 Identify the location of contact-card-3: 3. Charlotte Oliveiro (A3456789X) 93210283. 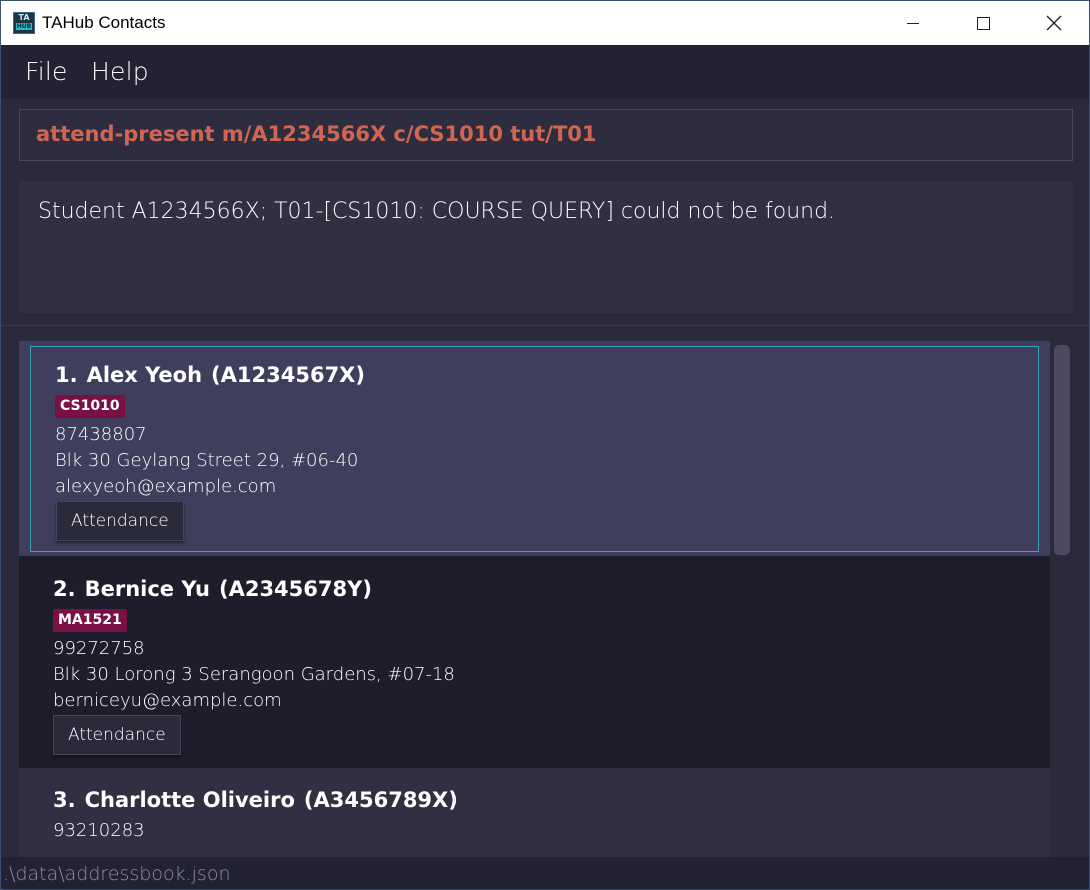
(534, 814).